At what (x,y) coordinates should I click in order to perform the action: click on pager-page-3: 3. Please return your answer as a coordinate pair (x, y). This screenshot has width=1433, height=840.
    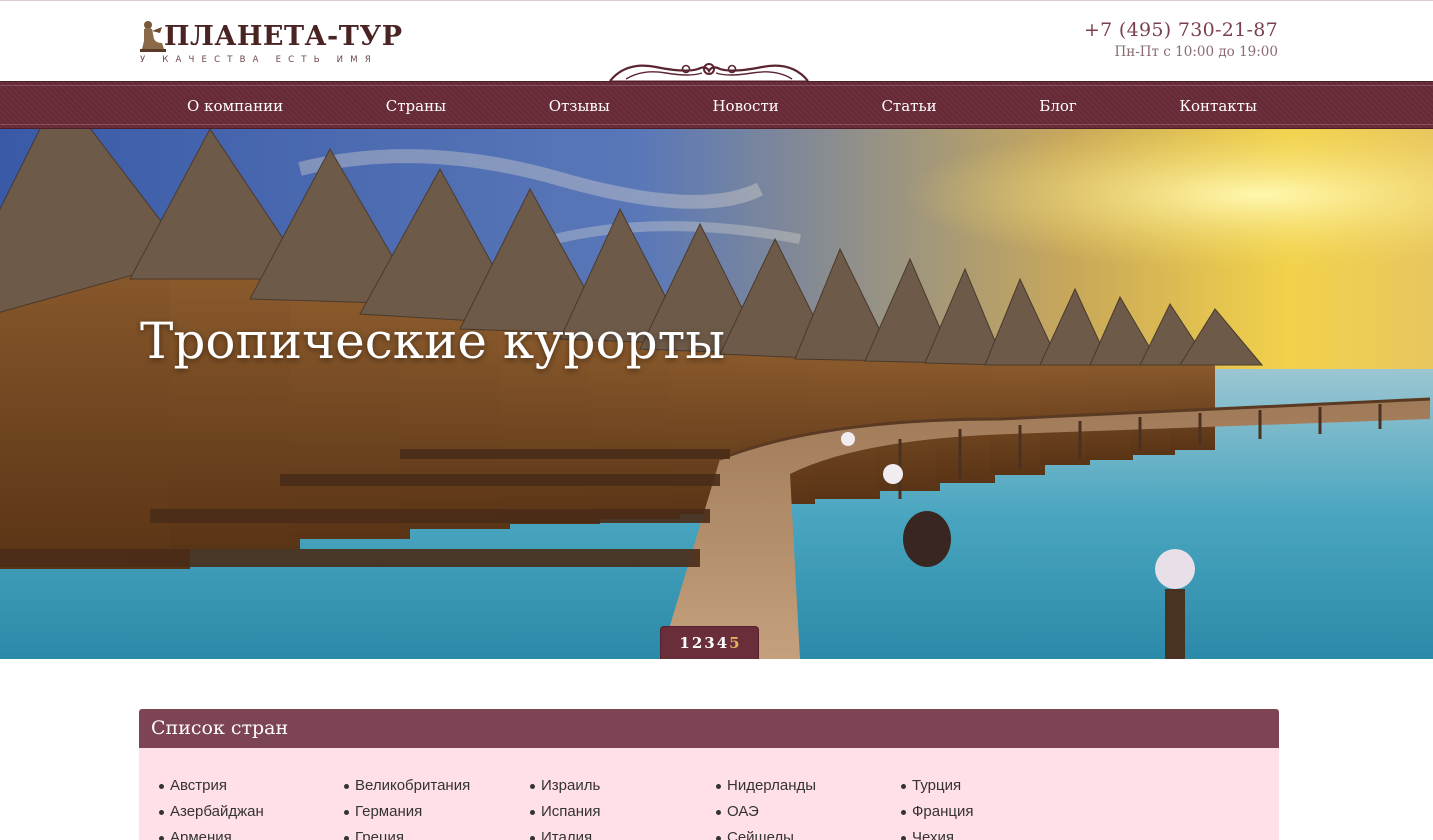
    Looking at the image, I should click on (709, 643).